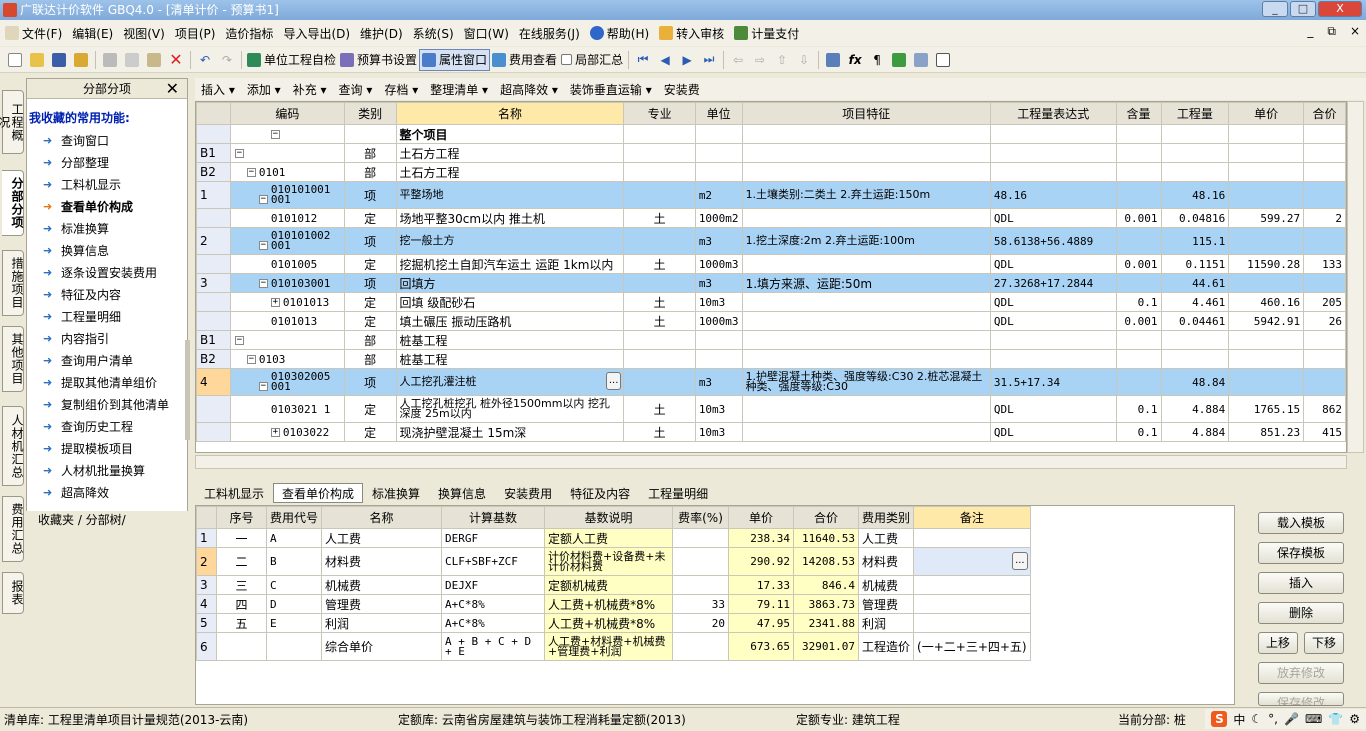 The height and width of the screenshot is (731, 1366). Describe the element at coordinates (493, 585) in the screenshot. I see `unit-price-cell-base: DEJXF` at that location.